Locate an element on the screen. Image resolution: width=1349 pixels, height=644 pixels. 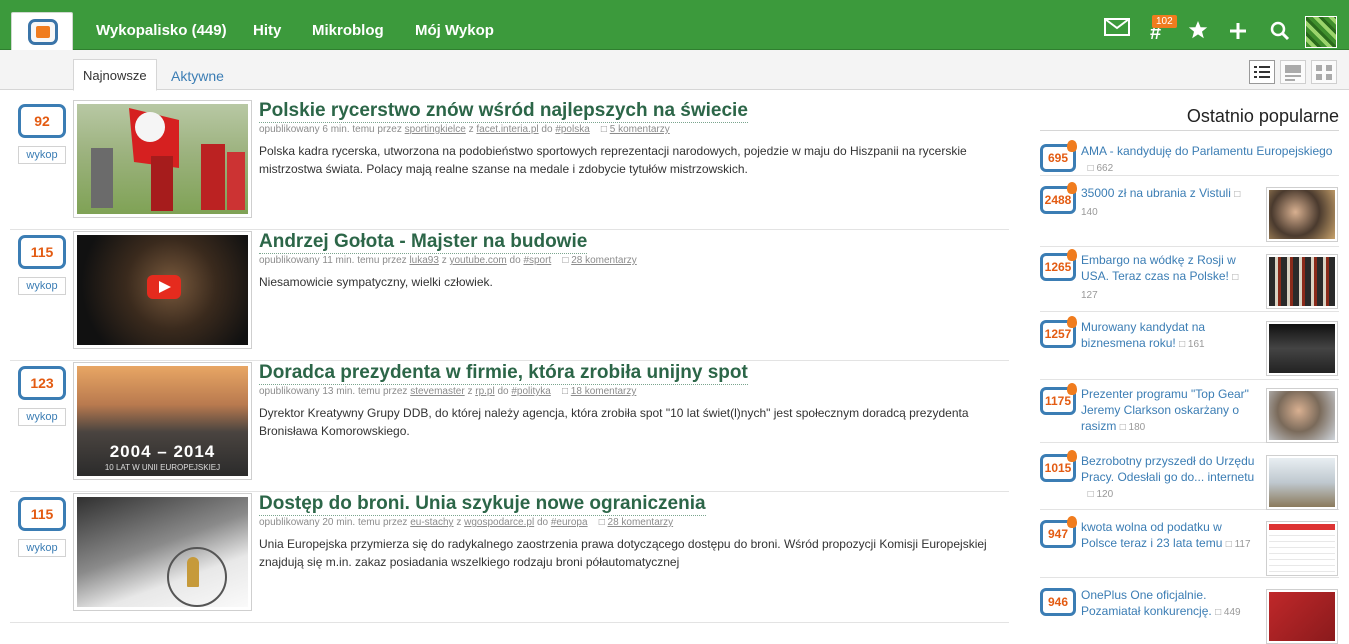
popular-item: 2488 35000 zł na ubrania z Vistuli □ 140 is located at coordinates (1189, 214).